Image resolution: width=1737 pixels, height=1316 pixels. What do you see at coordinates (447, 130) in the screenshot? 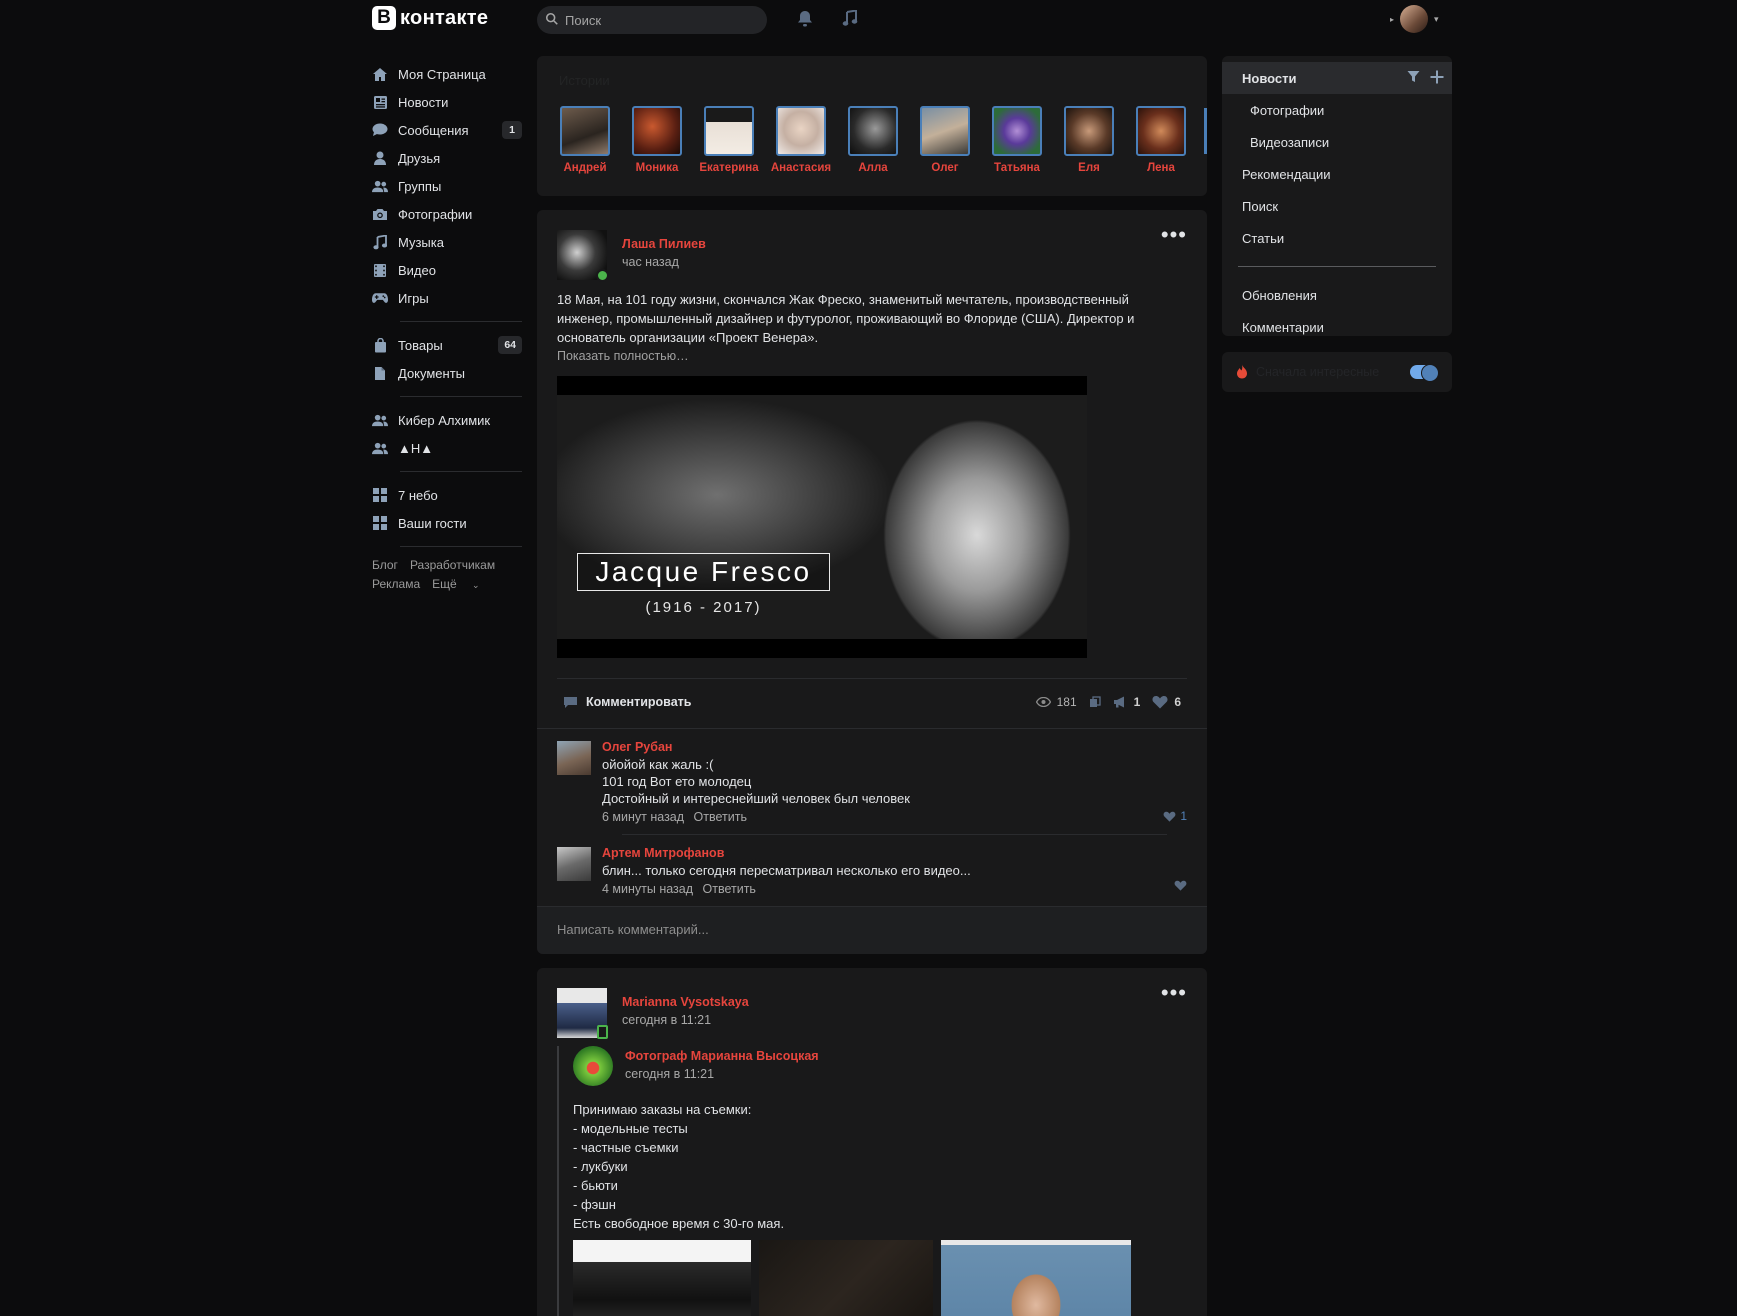
I see `nav-messages: Сообщения 1` at bounding box center [447, 130].